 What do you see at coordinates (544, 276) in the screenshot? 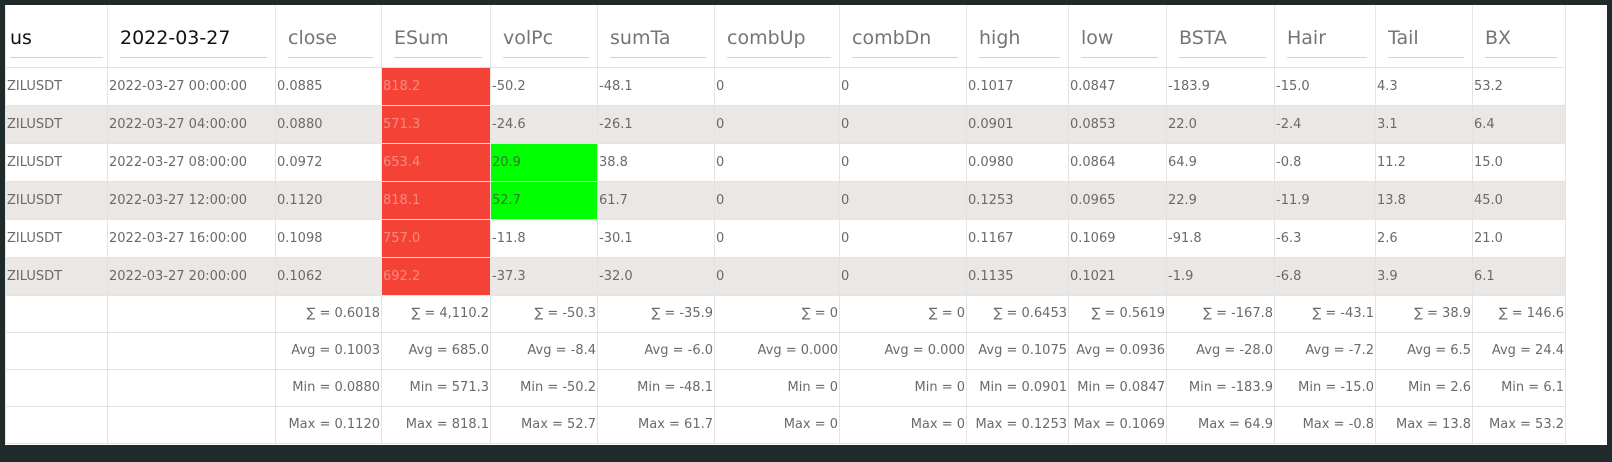
I see `cell-volpc: -37.3` at bounding box center [544, 276].